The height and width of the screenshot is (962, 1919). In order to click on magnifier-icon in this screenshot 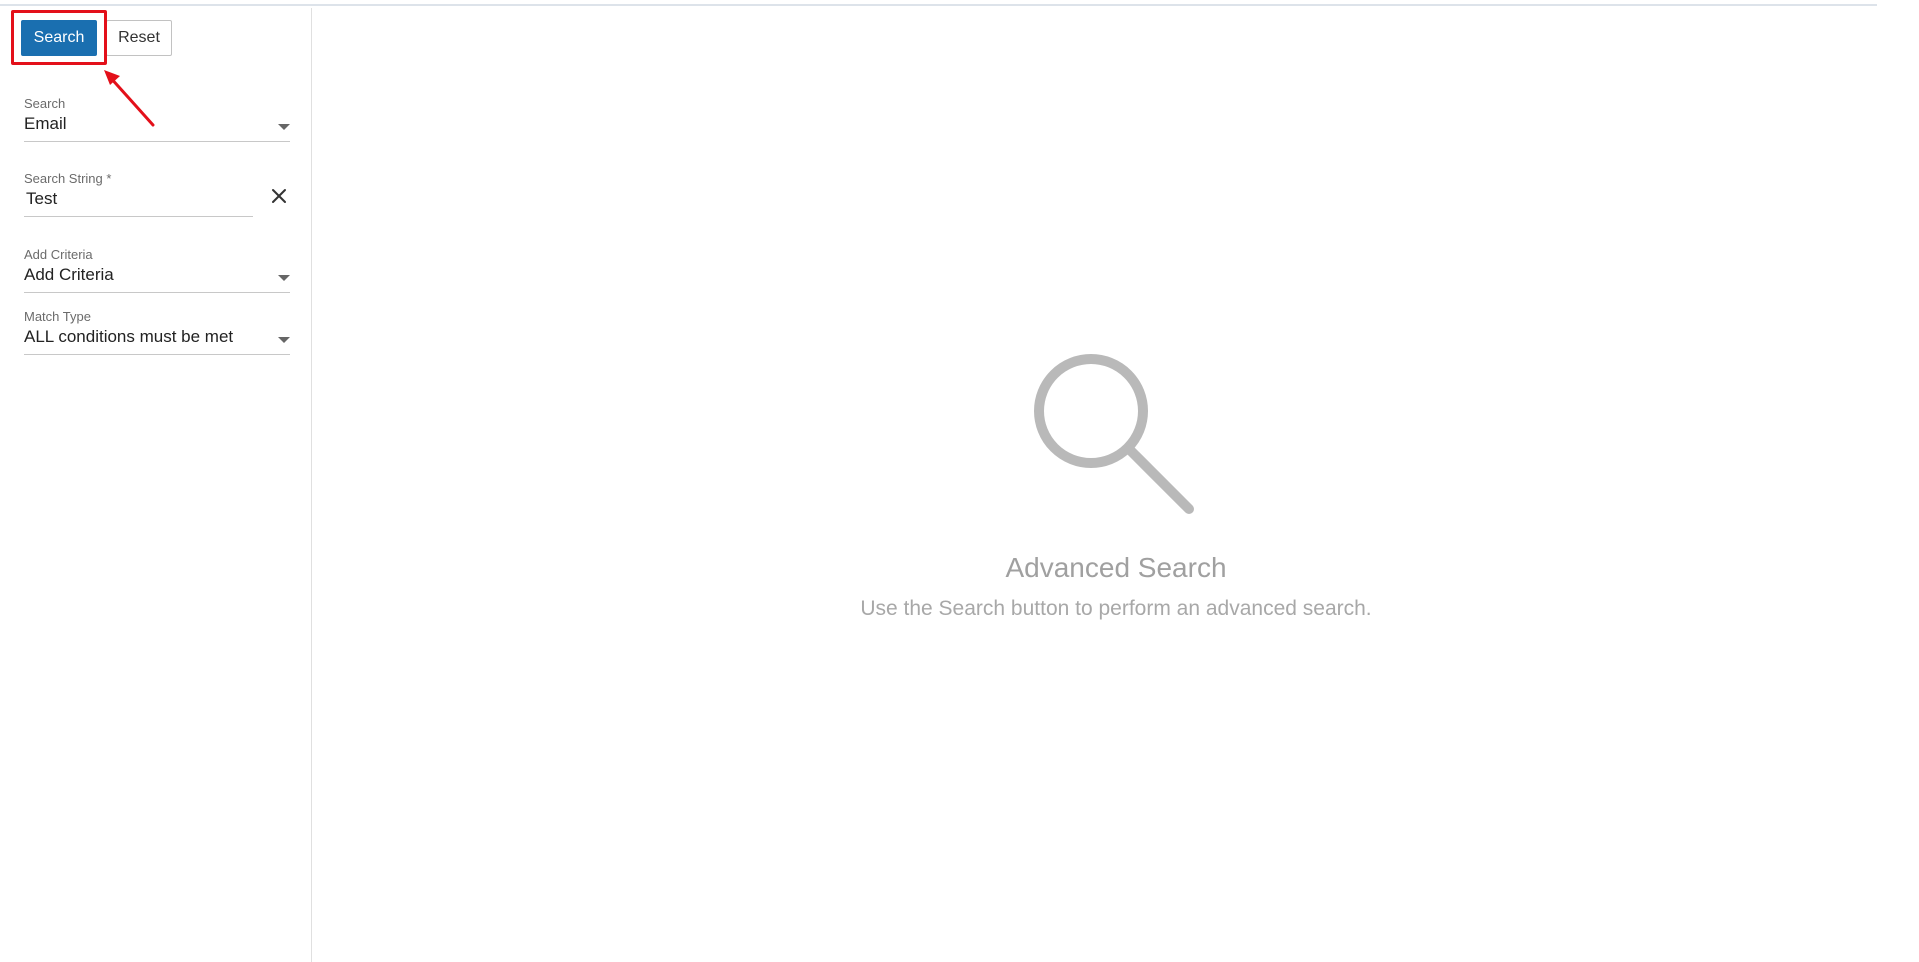, I will do `click(1114, 434)`.